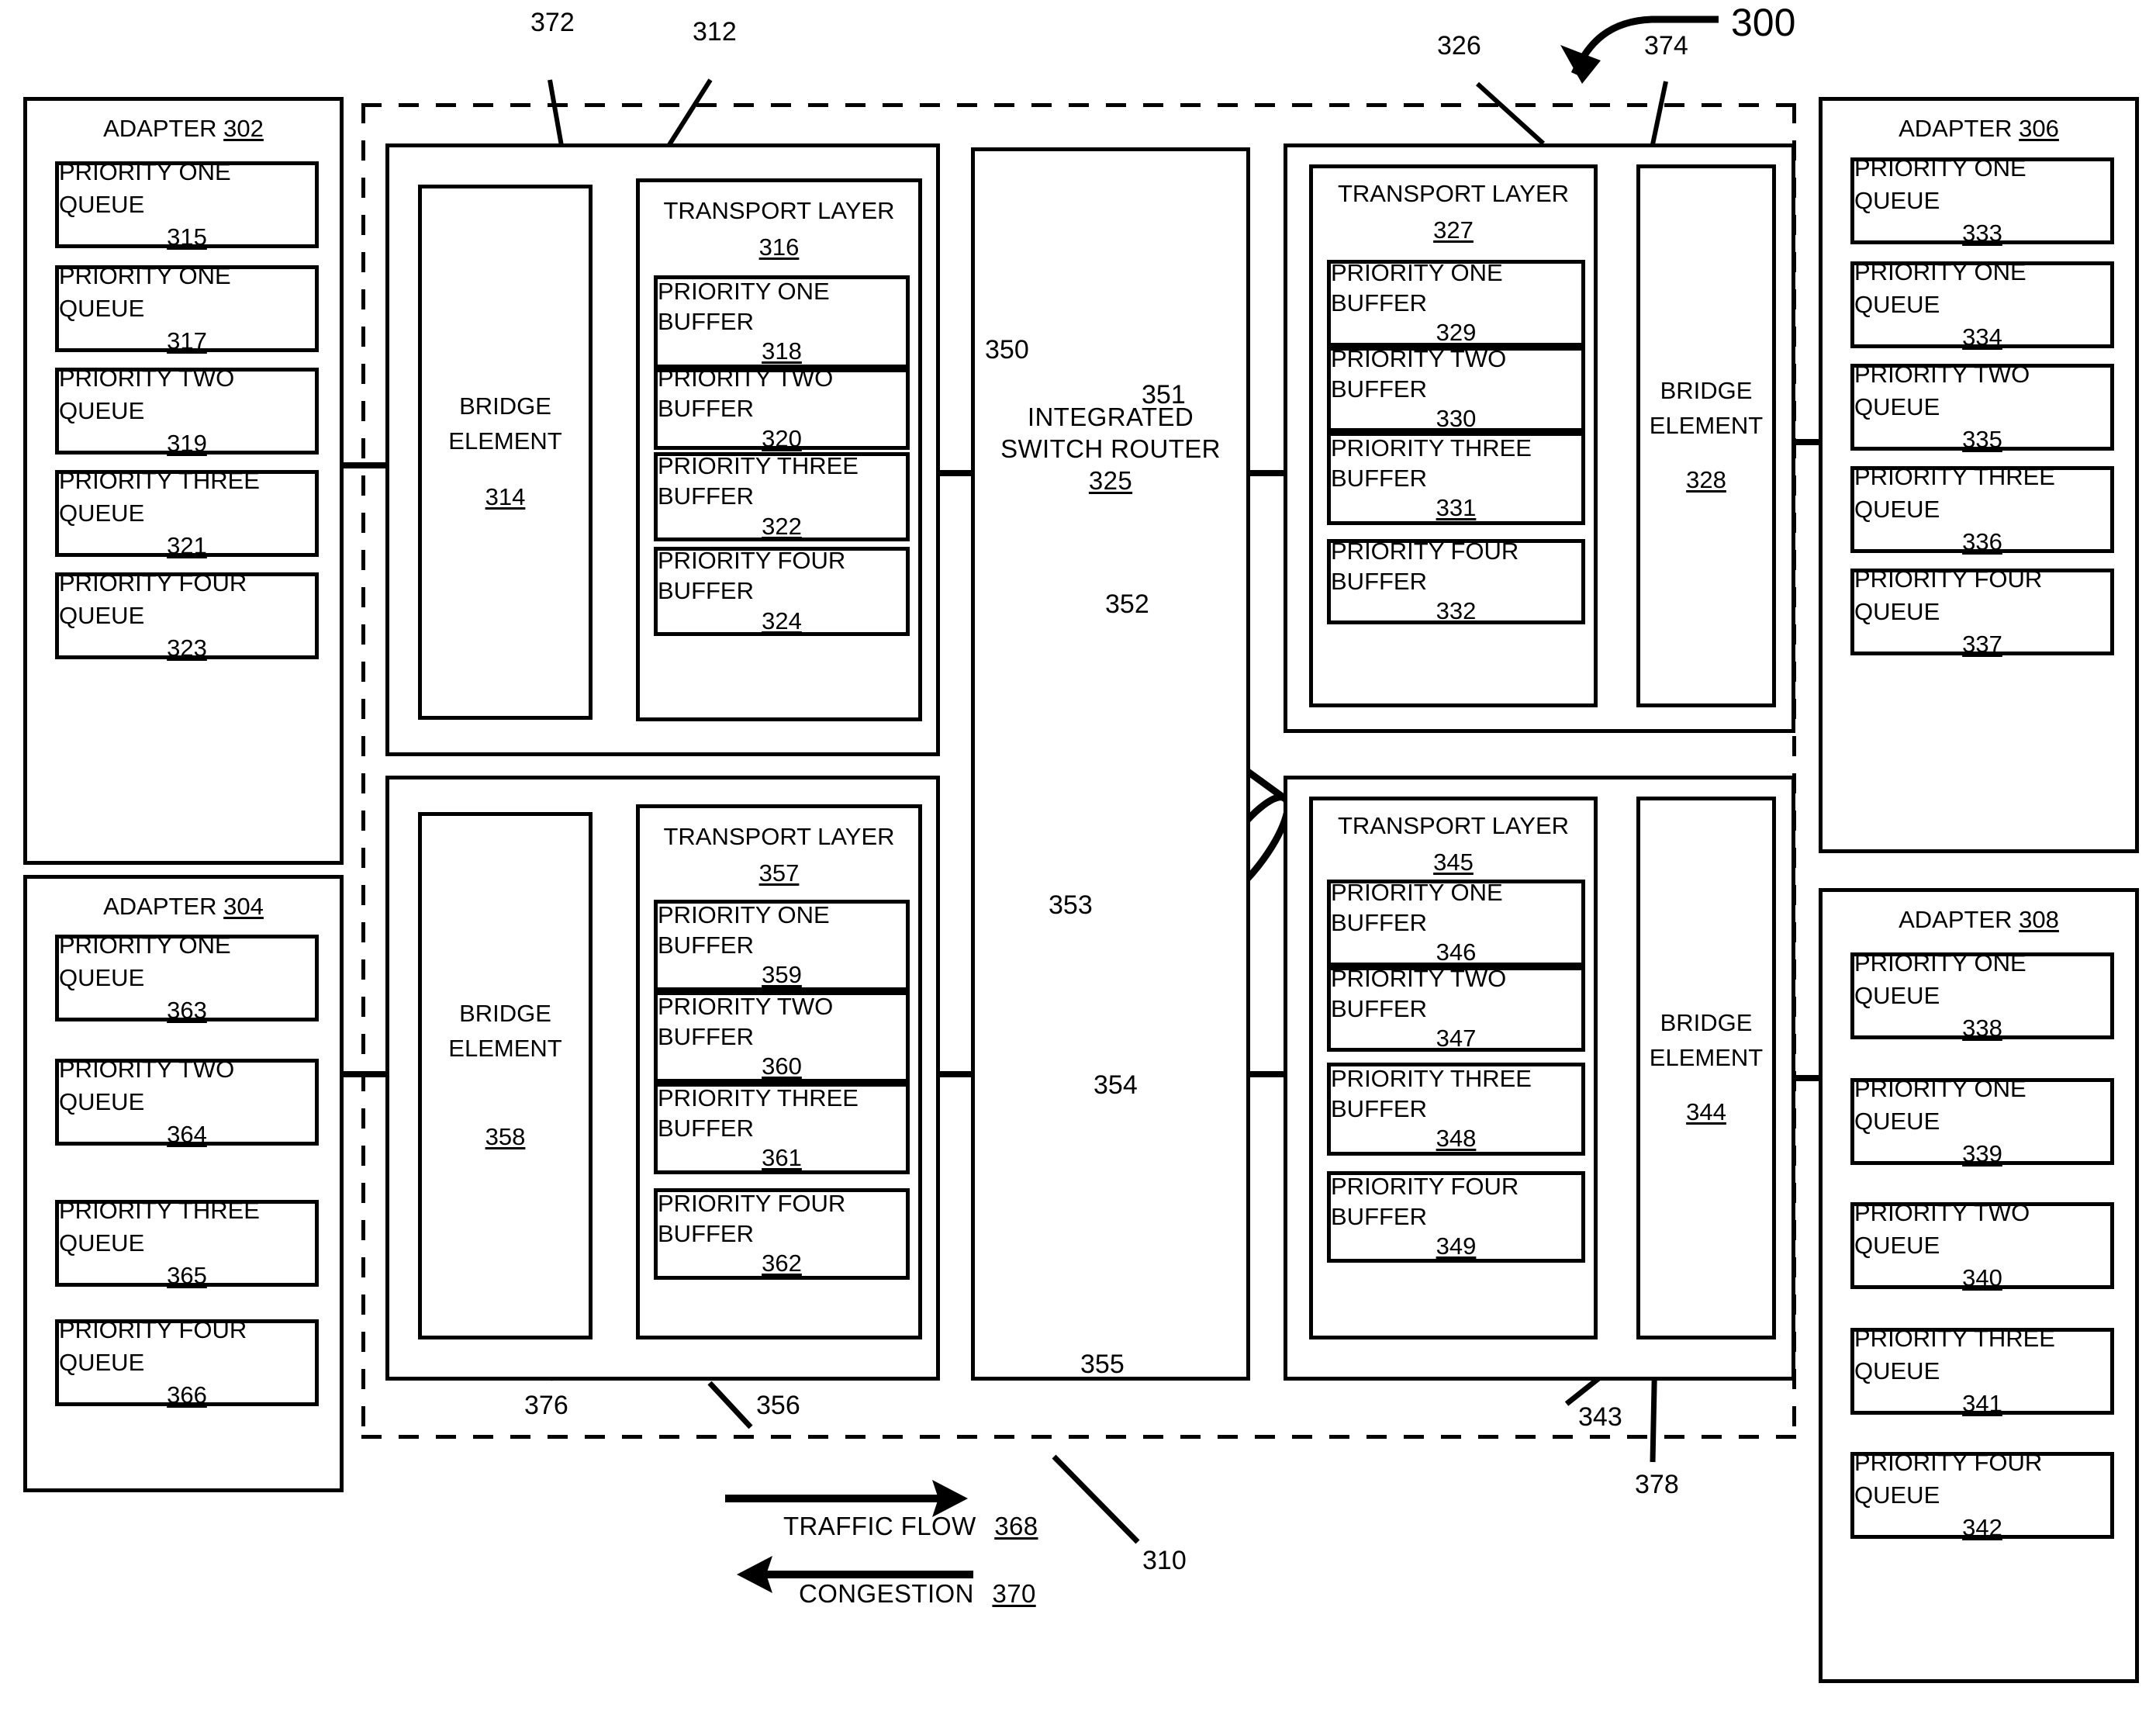 The width and height of the screenshot is (2156, 1711). I want to click on buffer-346: PRIORITY ONE BUFFER 346, so click(1456, 922).